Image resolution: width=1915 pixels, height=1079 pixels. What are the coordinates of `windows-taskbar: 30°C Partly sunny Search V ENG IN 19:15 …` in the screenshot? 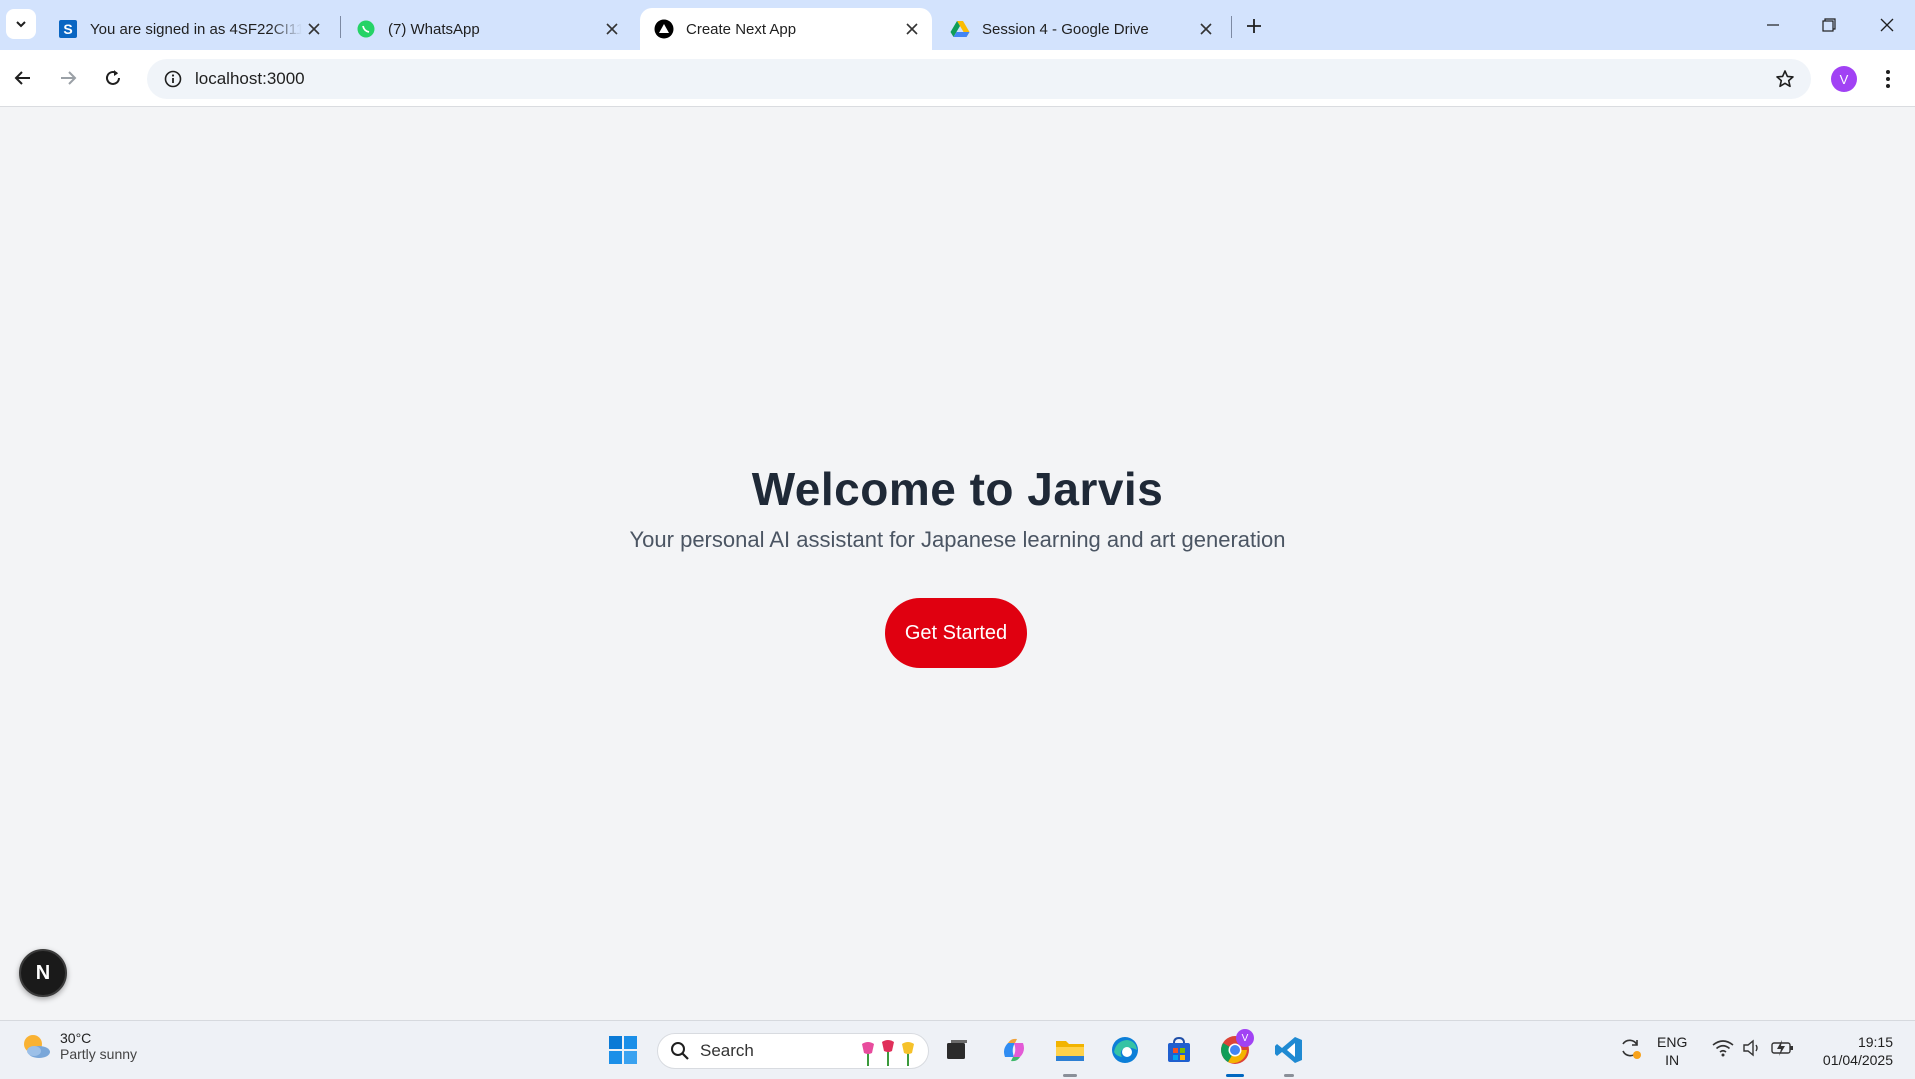 It's located at (957, 1049).